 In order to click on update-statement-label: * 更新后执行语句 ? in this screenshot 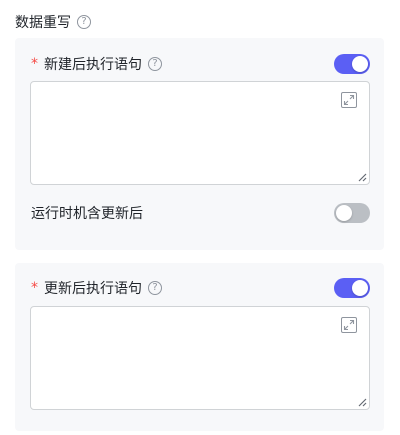, I will do `click(96, 288)`.